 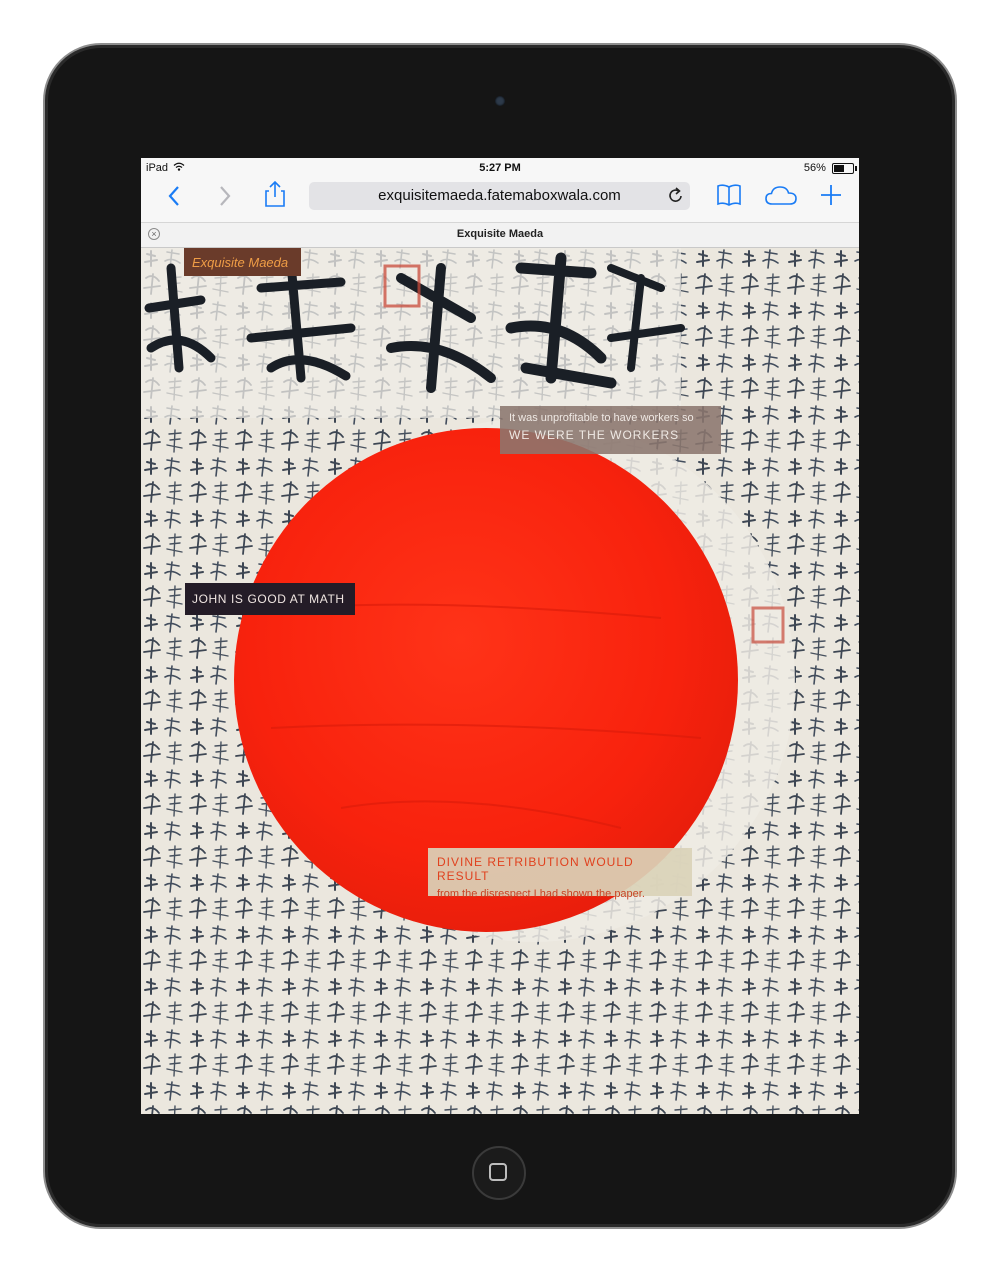 I want to click on chevron-right-icon, so click(x=225, y=198).